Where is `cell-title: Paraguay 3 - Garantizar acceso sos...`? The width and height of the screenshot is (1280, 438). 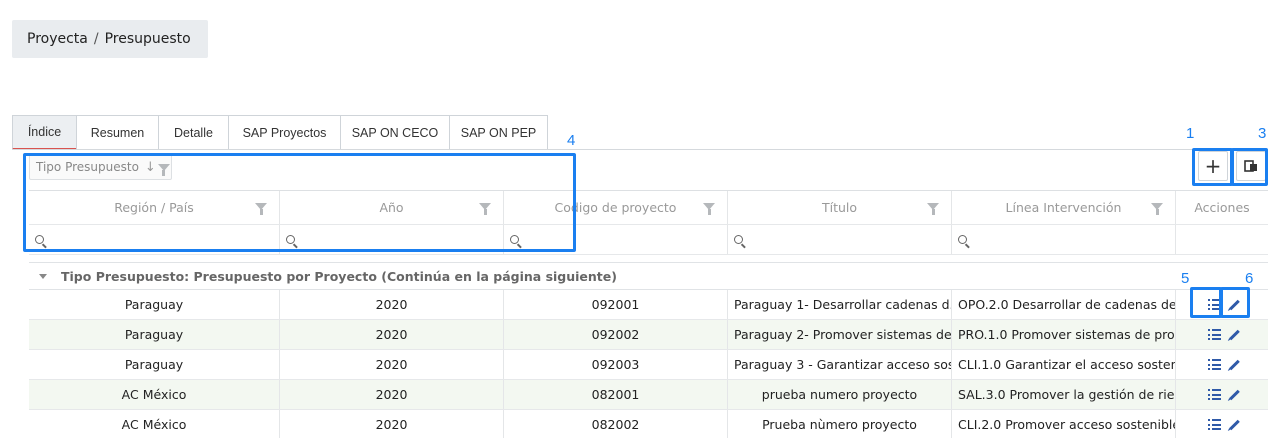
cell-title: Paraguay 3 - Garantizar acceso sos... is located at coordinates (840, 364).